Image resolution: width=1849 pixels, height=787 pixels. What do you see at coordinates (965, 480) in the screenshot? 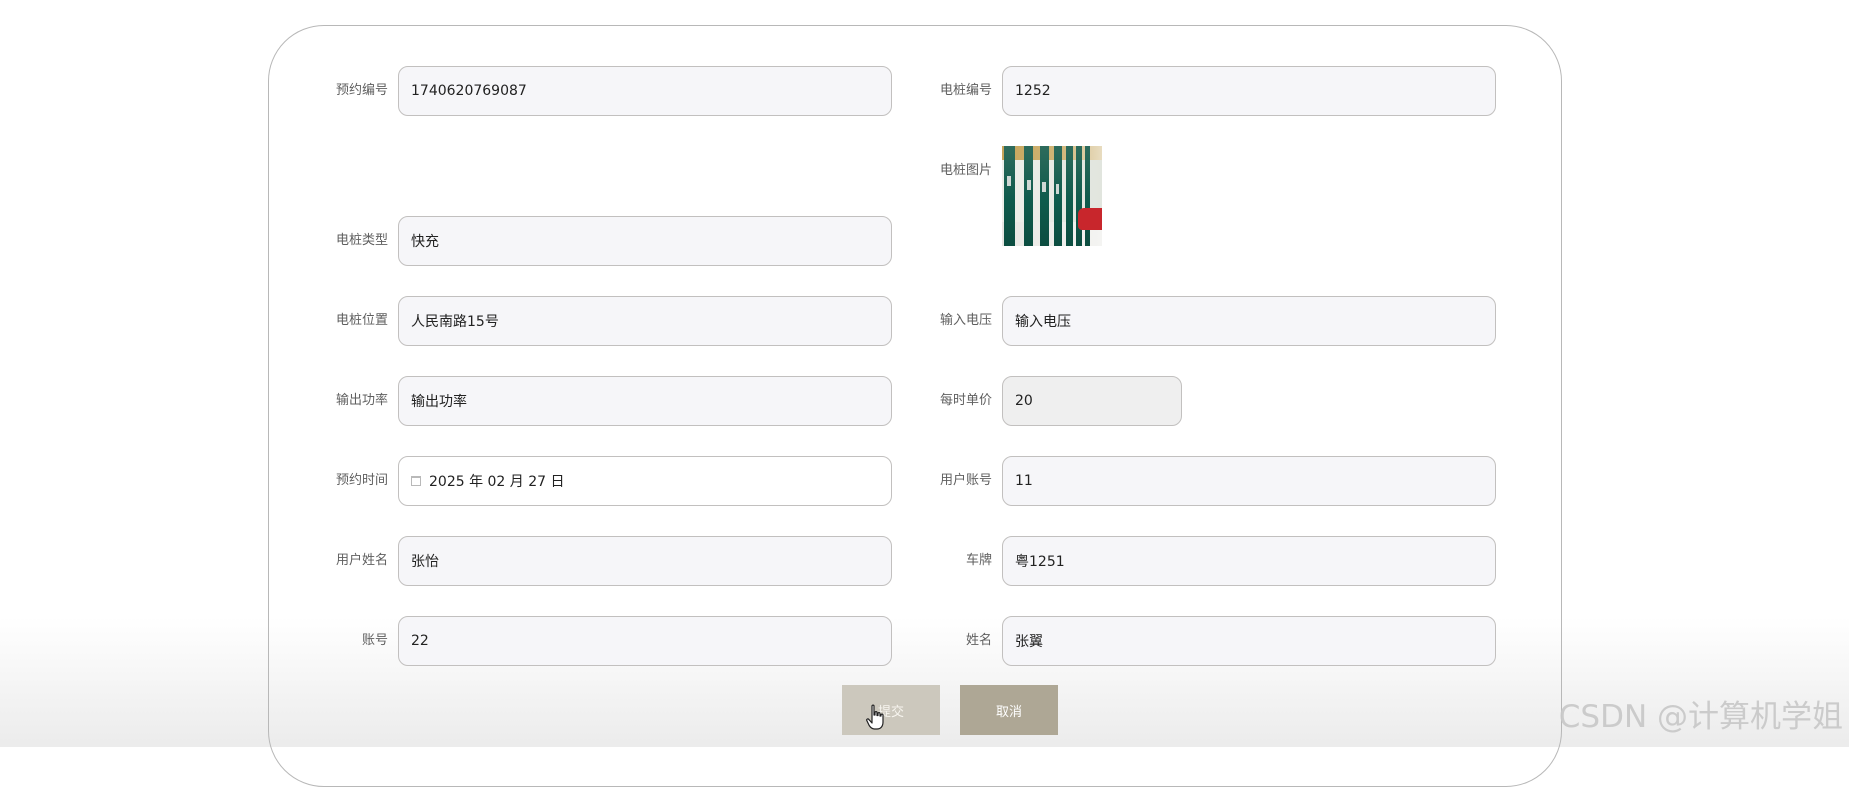
I see `user-account-label: 用户账号` at bounding box center [965, 480].